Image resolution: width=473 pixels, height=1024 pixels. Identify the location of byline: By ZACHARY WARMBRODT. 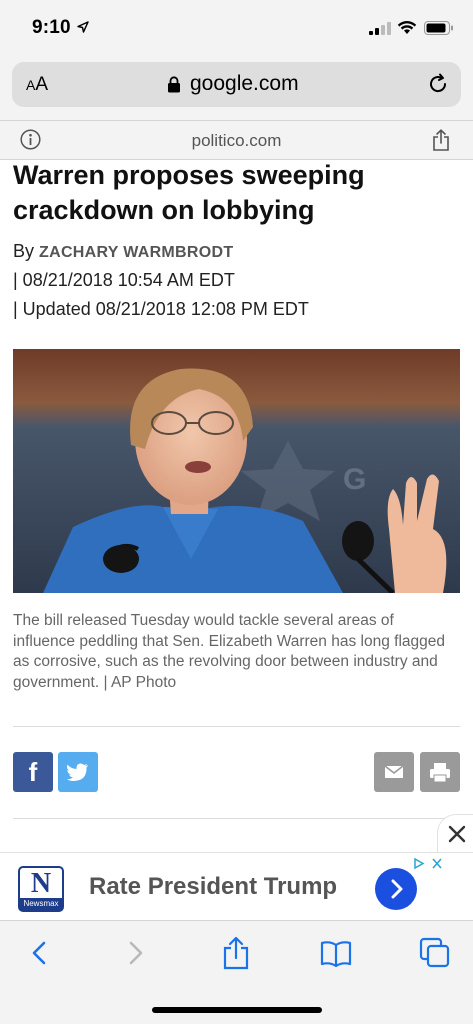
(123, 251).